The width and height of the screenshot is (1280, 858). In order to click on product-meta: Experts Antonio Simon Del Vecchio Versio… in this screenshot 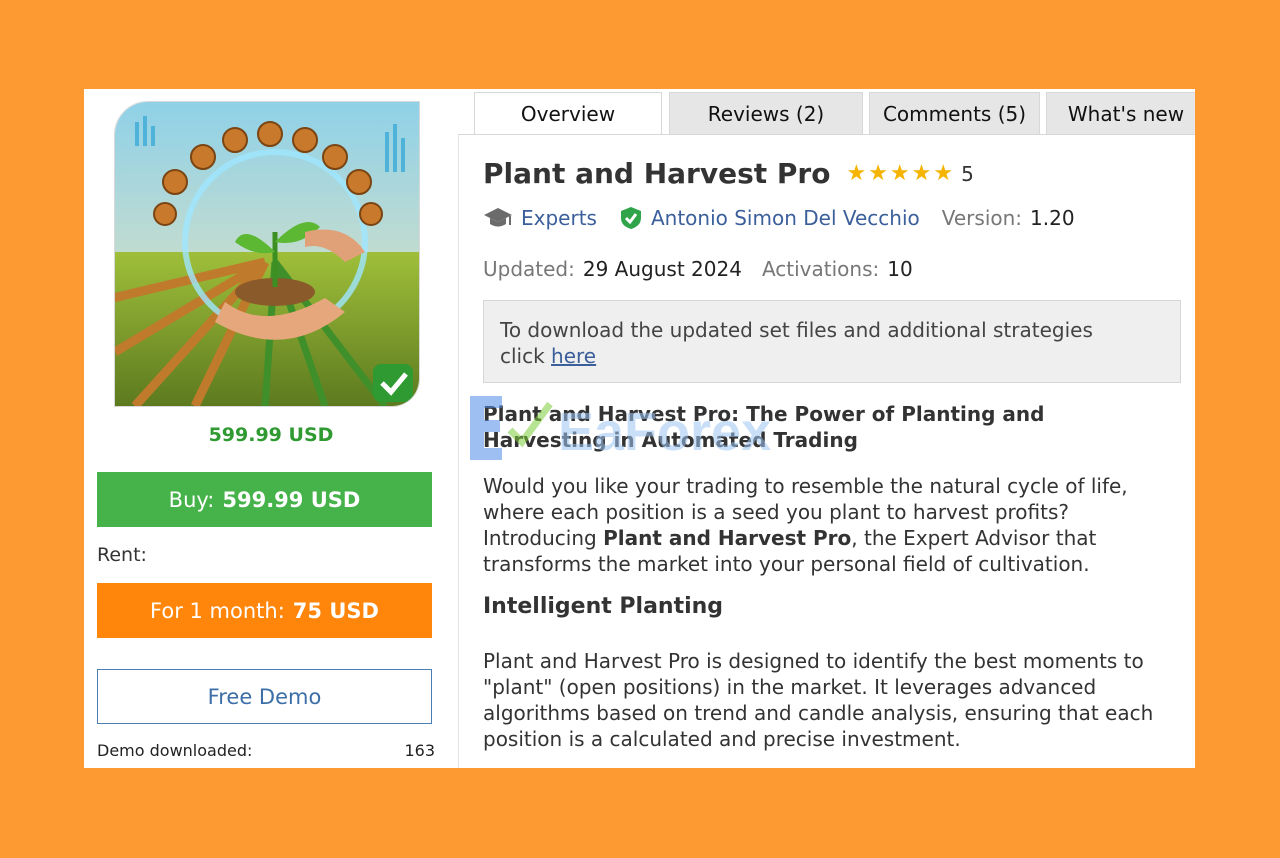, I will do `click(779, 218)`.